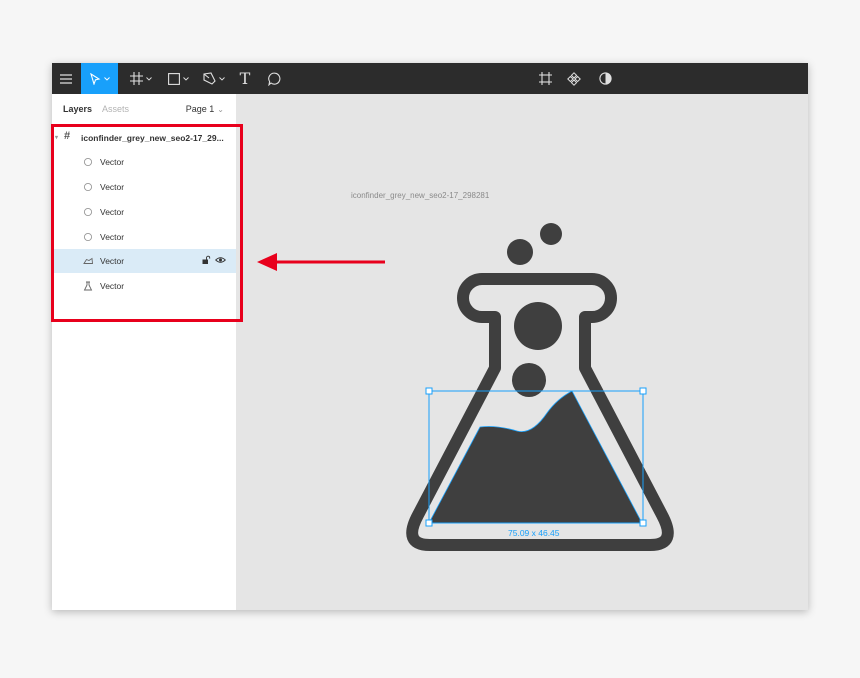  What do you see at coordinates (534, 533) in the screenshot?
I see `selection-dimensions: 75.09 x 46.45` at bounding box center [534, 533].